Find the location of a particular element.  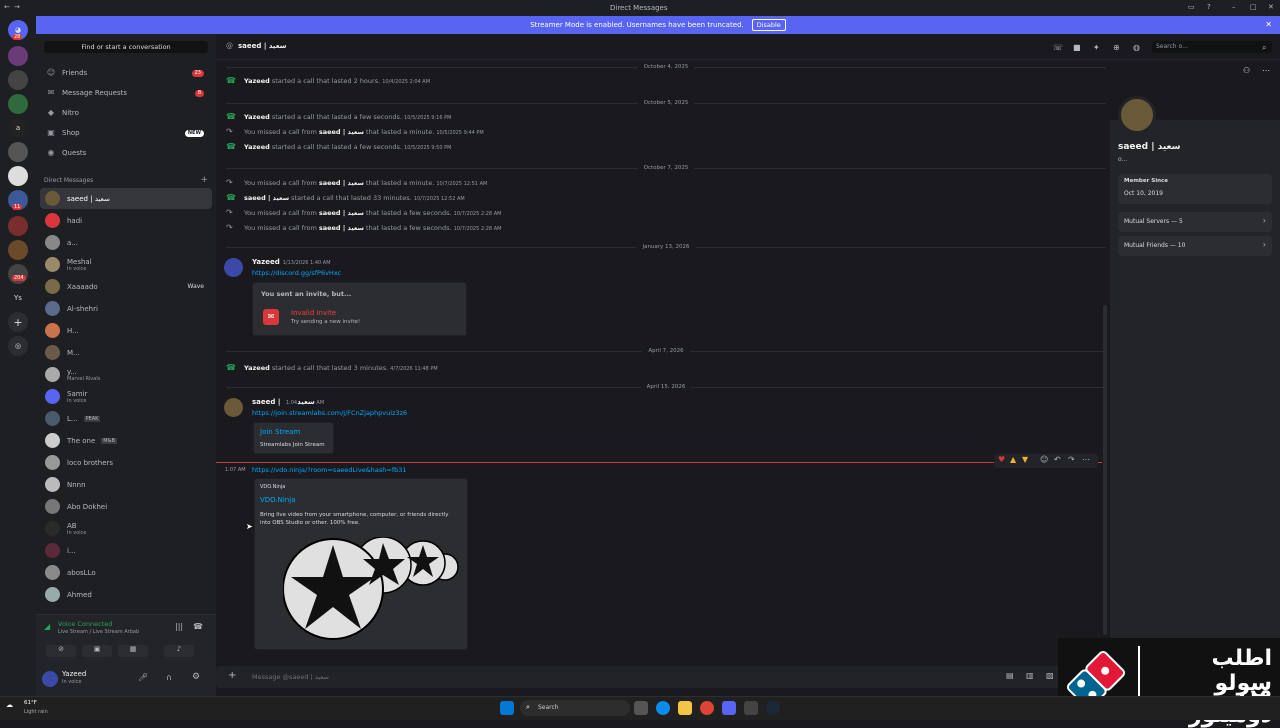

help-icon: ? is located at coordinates (1209, 7).